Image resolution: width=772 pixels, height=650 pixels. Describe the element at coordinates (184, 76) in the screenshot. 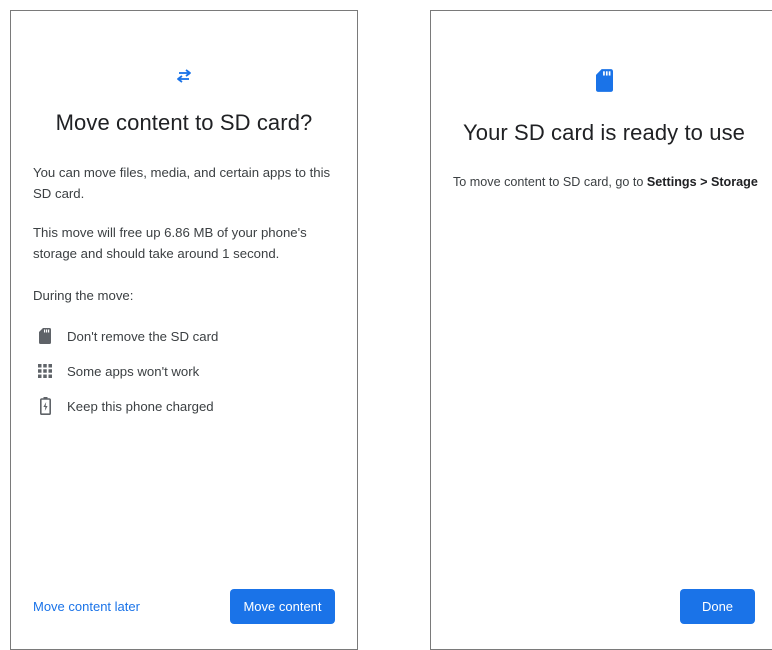

I see `swap-arrows-icon` at that location.